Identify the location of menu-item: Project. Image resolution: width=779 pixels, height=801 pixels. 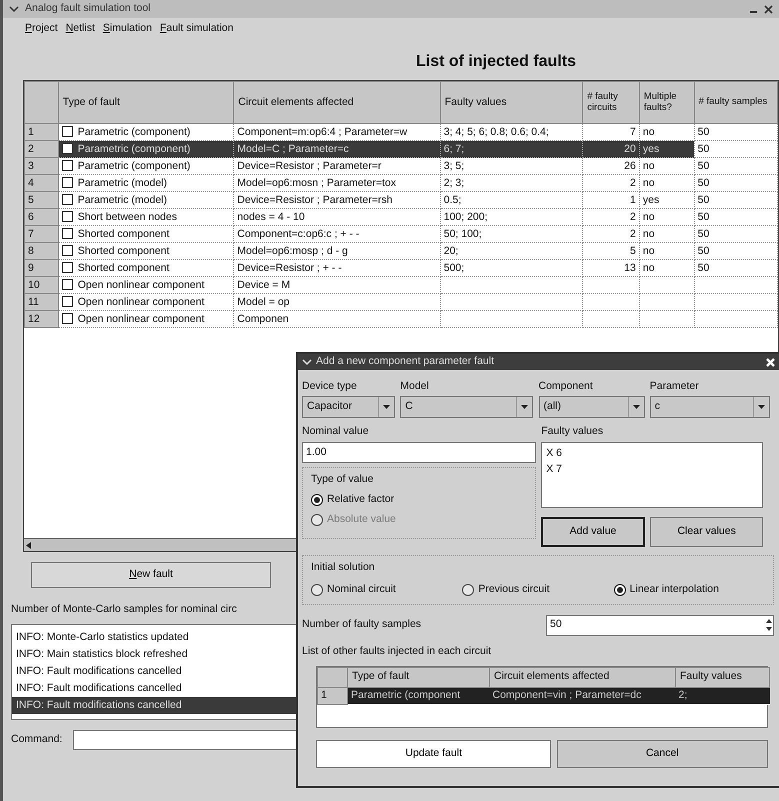
(41, 29).